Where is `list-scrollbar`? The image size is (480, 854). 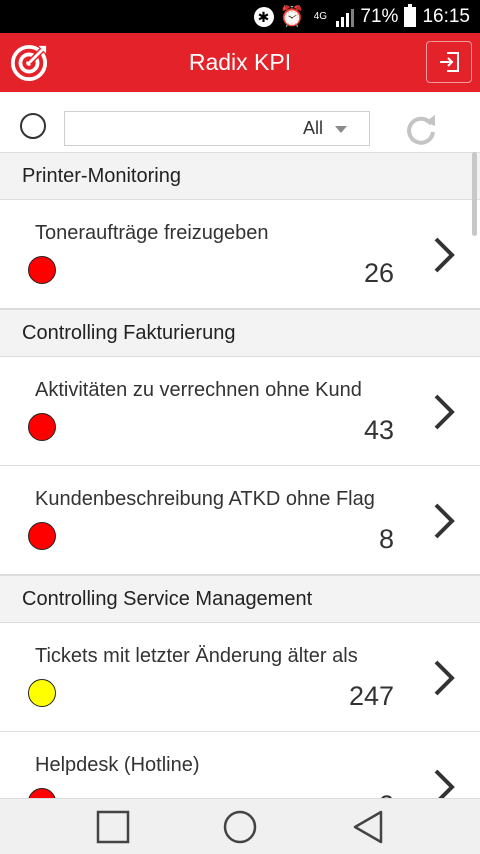
list-scrollbar is located at coordinates (474, 194).